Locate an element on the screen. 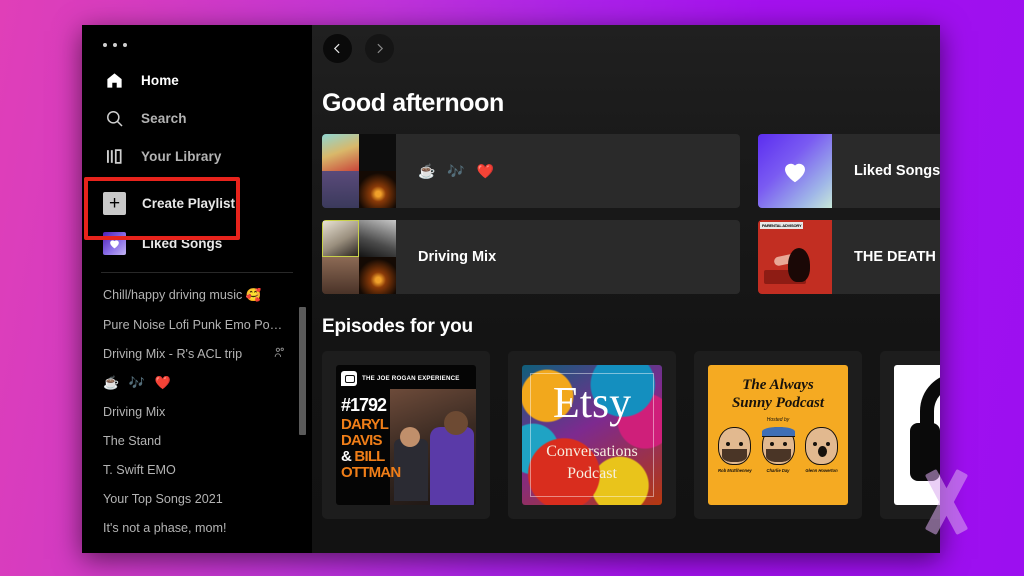  sidebar-item-your-library: Your Library is located at coordinates (197, 156).